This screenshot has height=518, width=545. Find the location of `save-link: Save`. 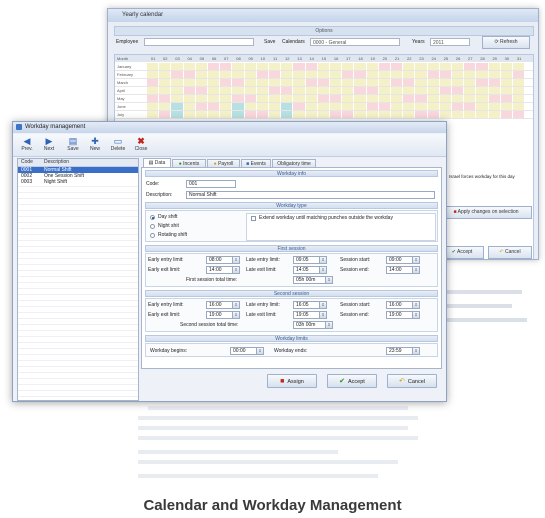

save-link: Save is located at coordinates (269, 42).